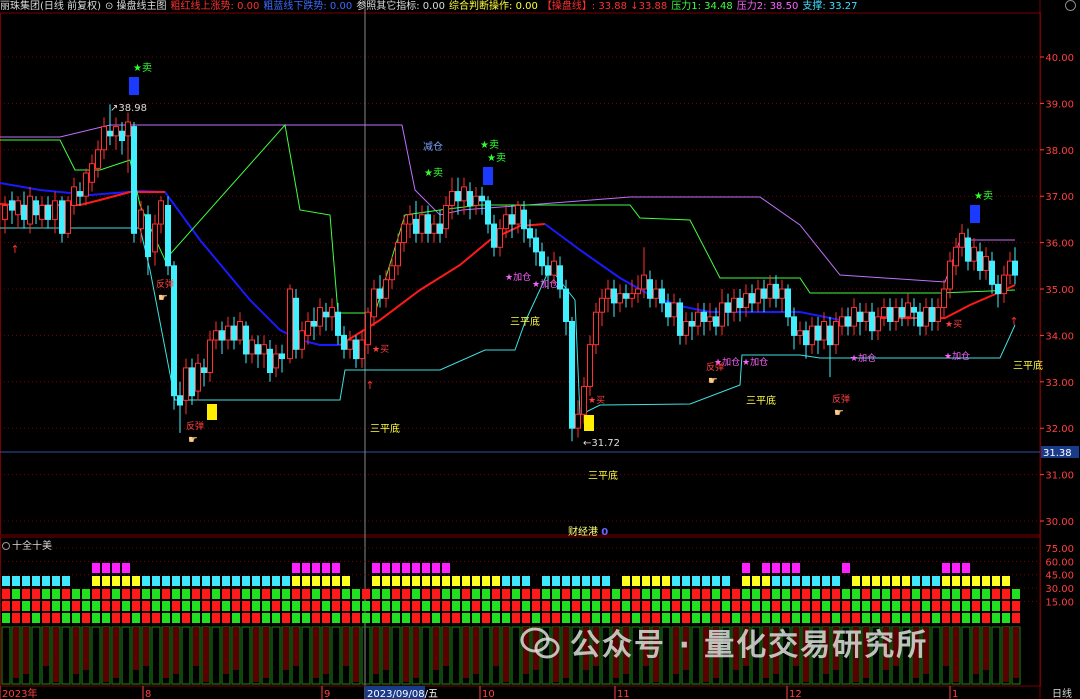 The height and width of the screenshot is (699, 1080). Describe the element at coordinates (488, 694) in the screenshot. I see `x-tick-label: 10` at that location.